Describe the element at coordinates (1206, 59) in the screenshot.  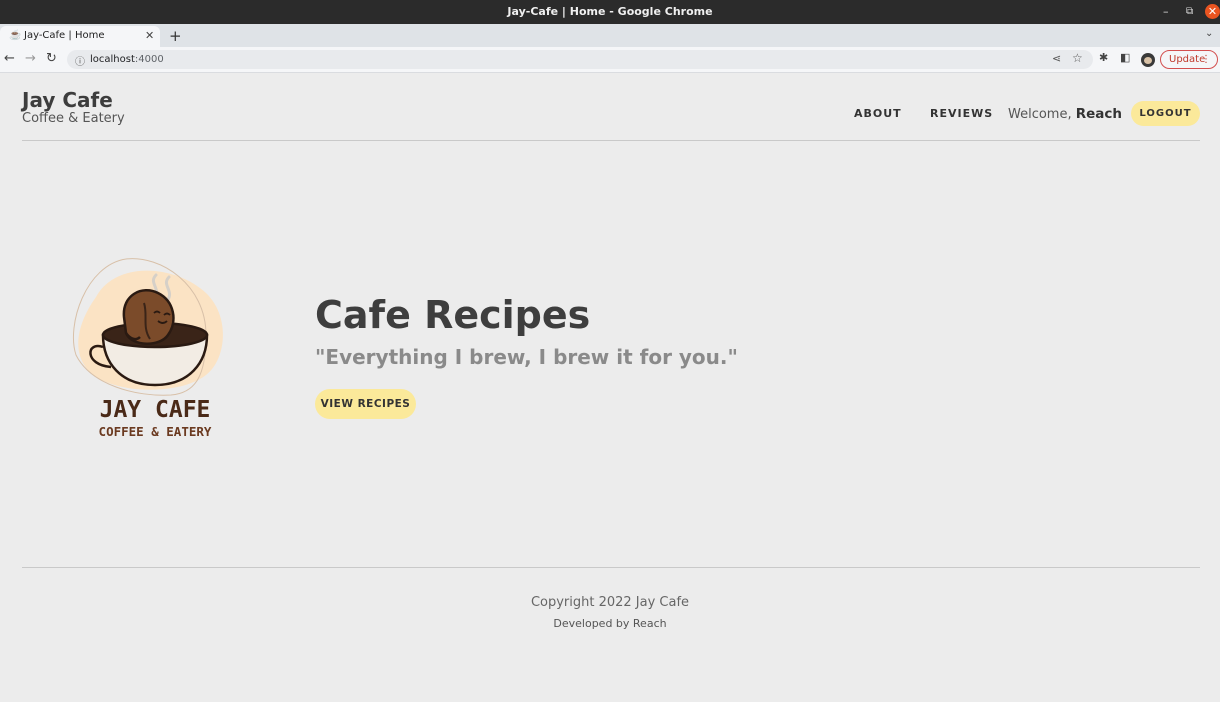
I see `more-menu-icon: ⋮` at that location.